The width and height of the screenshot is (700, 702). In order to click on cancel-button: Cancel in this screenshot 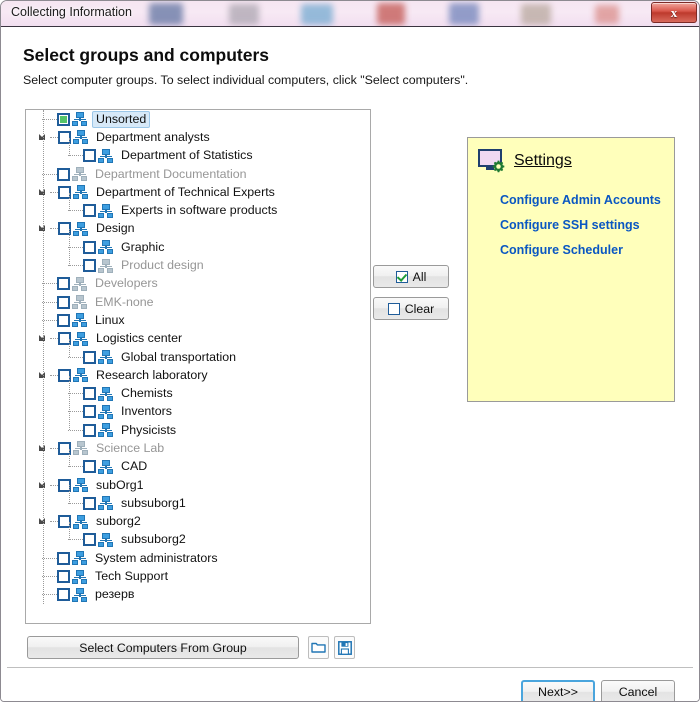, I will do `click(638, 690)`.